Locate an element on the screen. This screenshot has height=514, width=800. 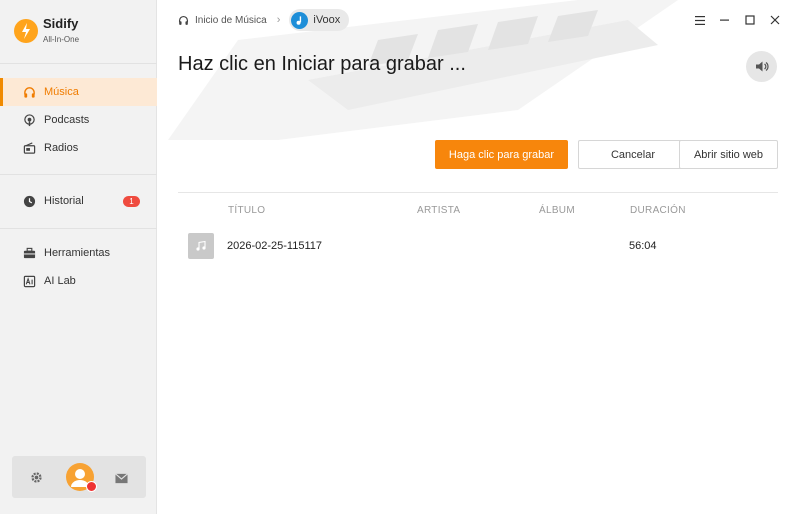
toolbox-icon is located at coordinates (29, 253).